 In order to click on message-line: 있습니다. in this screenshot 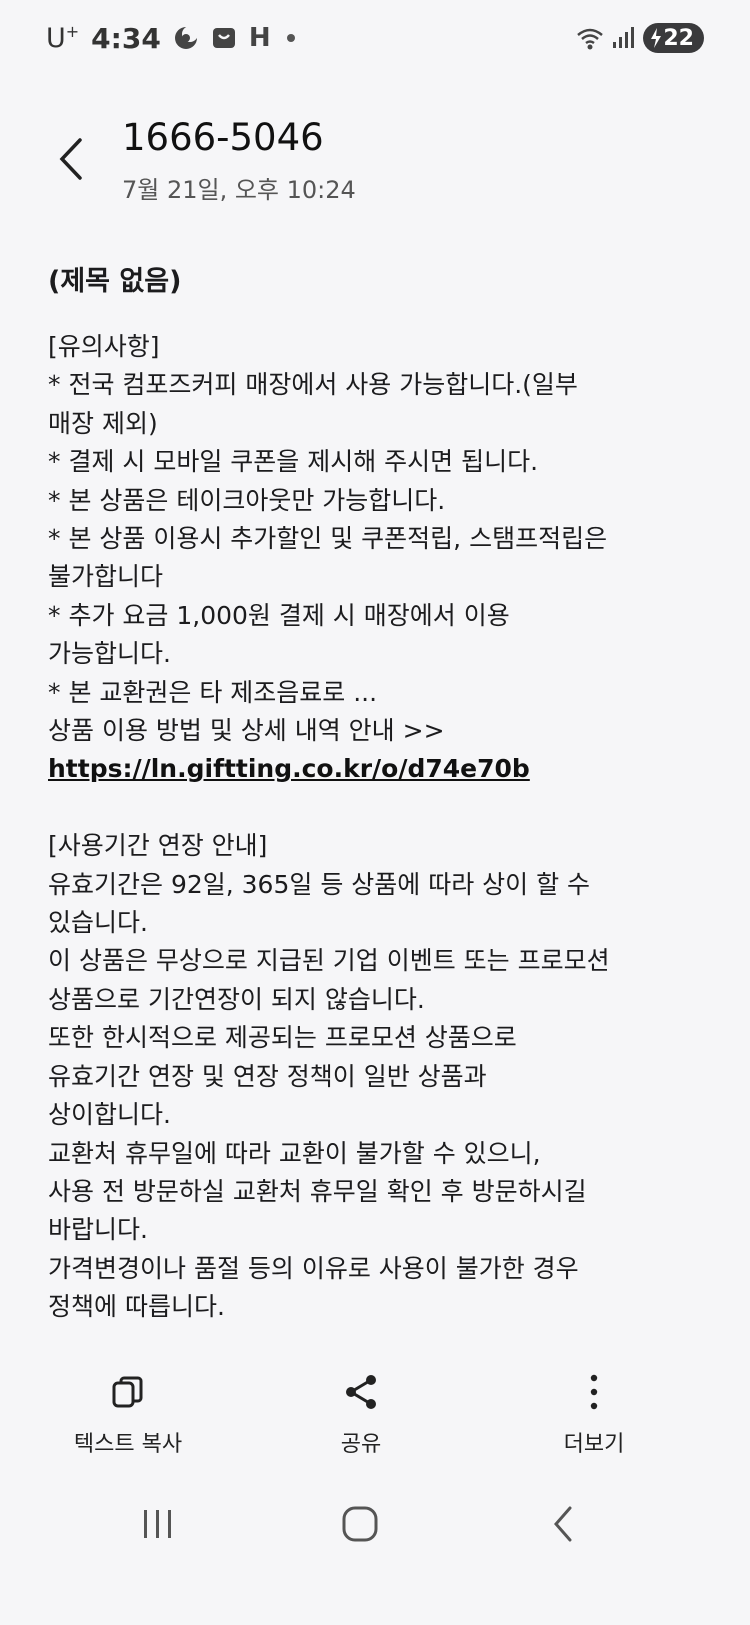, I will do `click(98, 923)`.